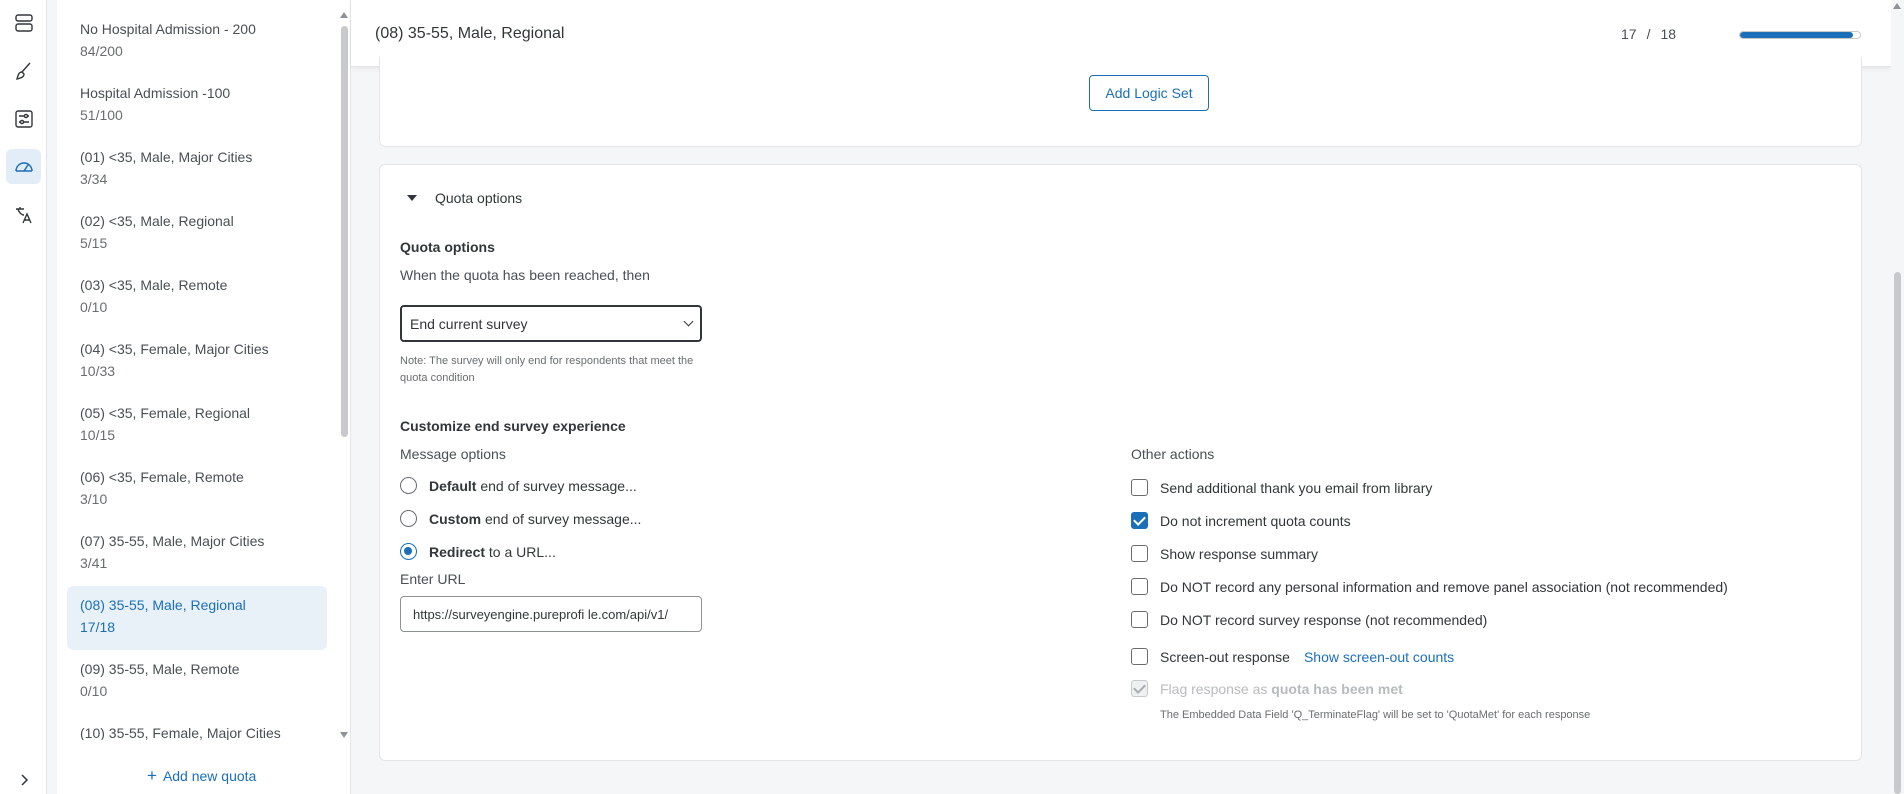  I want to click on other-actions-label: Other actions, so click(1173, 454).